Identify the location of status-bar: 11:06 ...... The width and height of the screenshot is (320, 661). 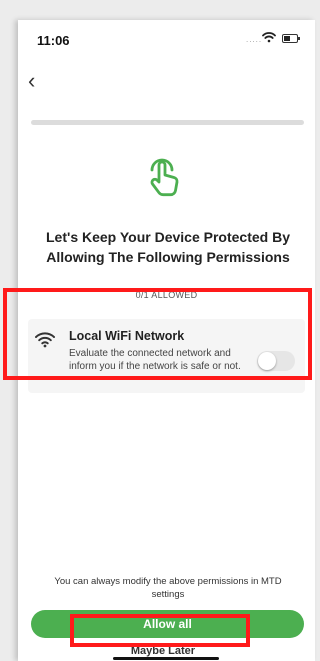
(166, 40).